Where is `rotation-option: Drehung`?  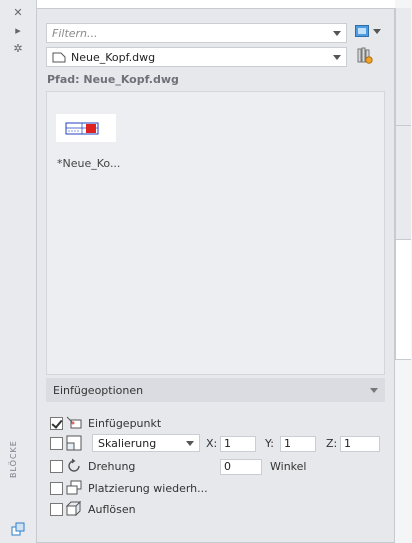
rotation-option: Drehung is located at coordinates (92, 466).